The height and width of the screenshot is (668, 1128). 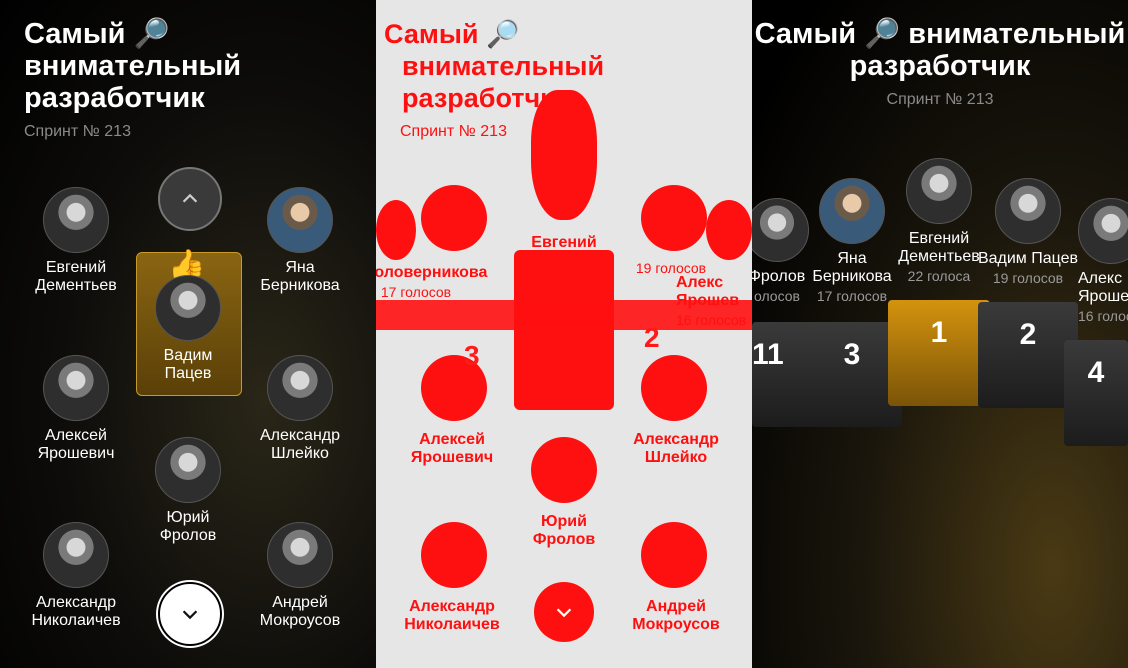 I want to click on person-card-selected: Вадим Пацев, so click(x=188, y=329).